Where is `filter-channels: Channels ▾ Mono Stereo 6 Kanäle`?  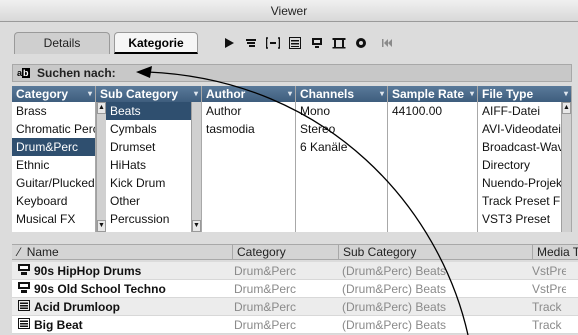
filter-channels: Channels ▾ Mono Stereo 6 Kanäle is located at coordinates (342, 159).